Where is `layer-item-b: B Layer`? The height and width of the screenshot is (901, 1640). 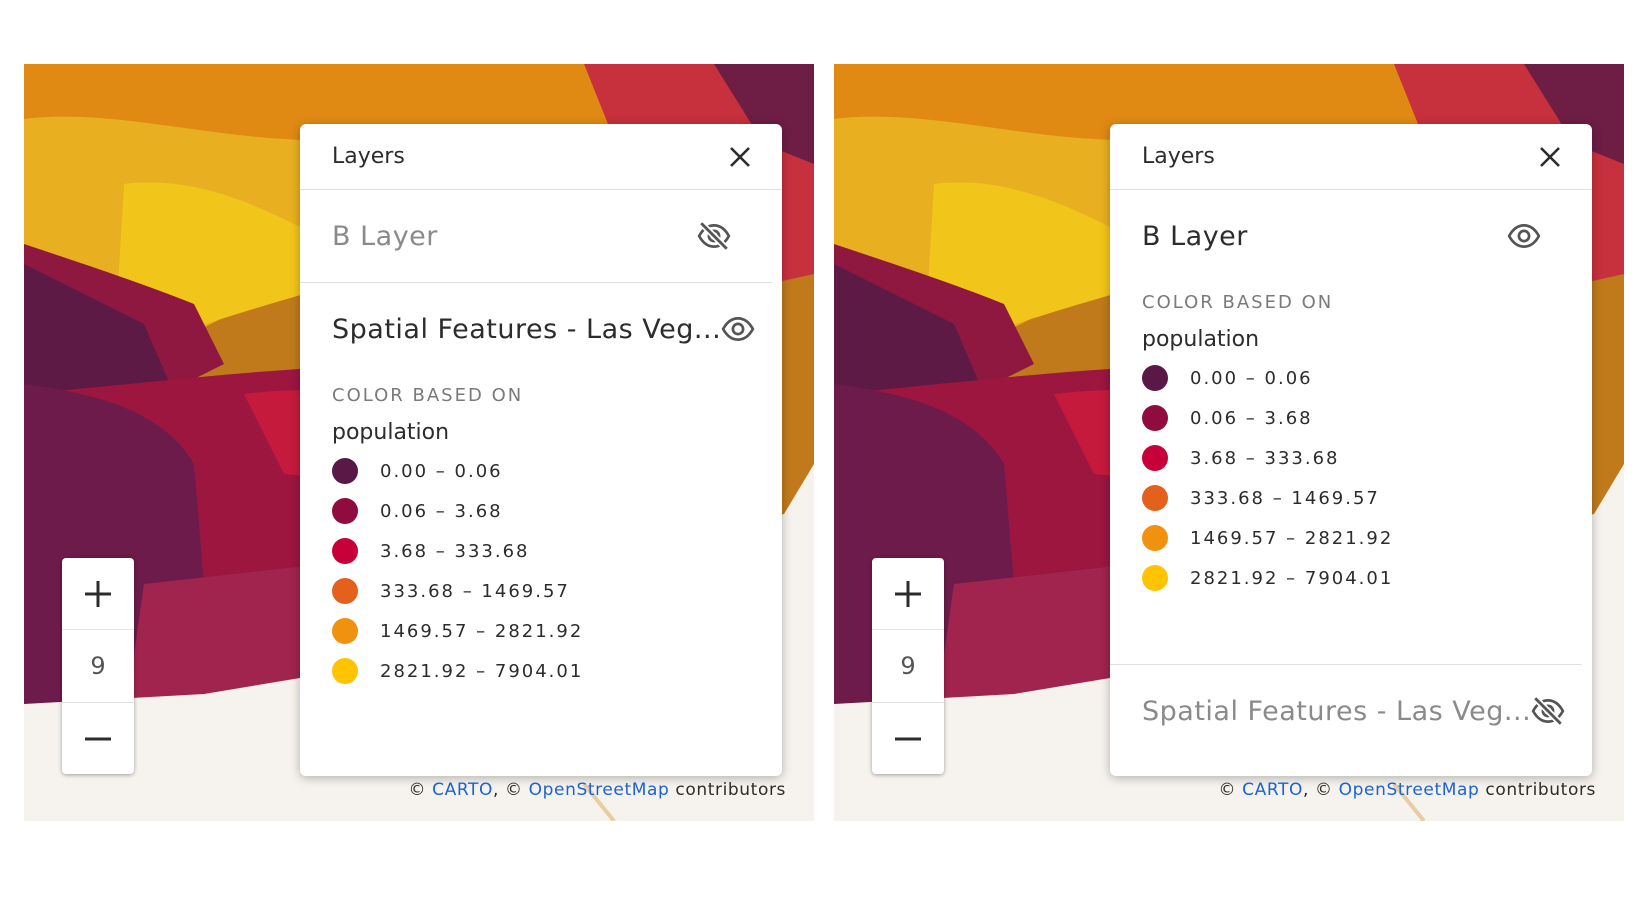 layer-item-b: B Layer is located at coordinates (541, 236).